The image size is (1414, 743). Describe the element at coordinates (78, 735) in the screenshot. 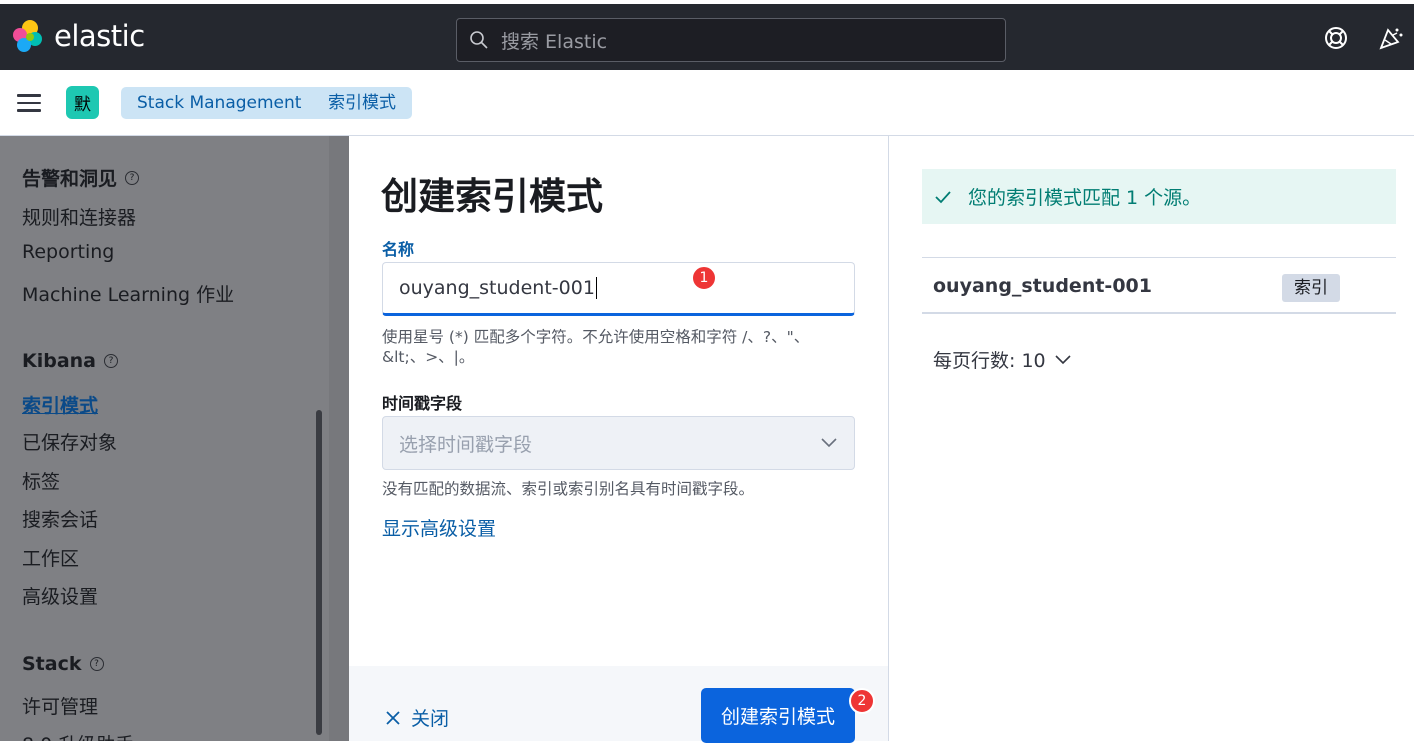

I see `sidebar-item-upgrade-assistant: 8.0 升级助手` at that location.